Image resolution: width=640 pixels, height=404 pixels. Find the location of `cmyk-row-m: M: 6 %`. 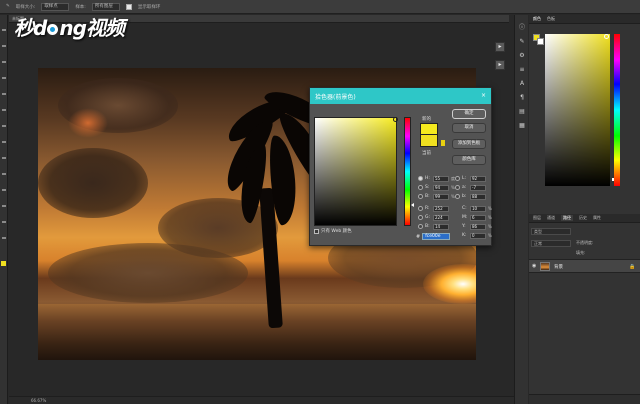

cmyk-row-m: M: 6 % is located at coordinates (477, 217).